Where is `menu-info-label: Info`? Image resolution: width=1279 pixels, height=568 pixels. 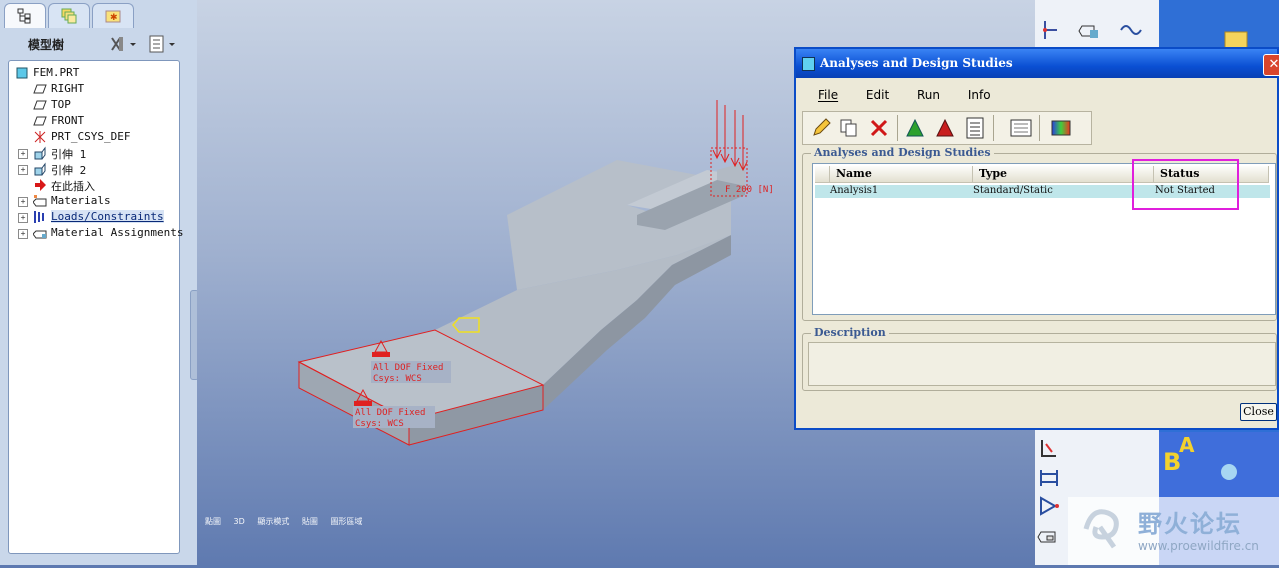
menu-info-label: Info is located at coordinates (979, 95).